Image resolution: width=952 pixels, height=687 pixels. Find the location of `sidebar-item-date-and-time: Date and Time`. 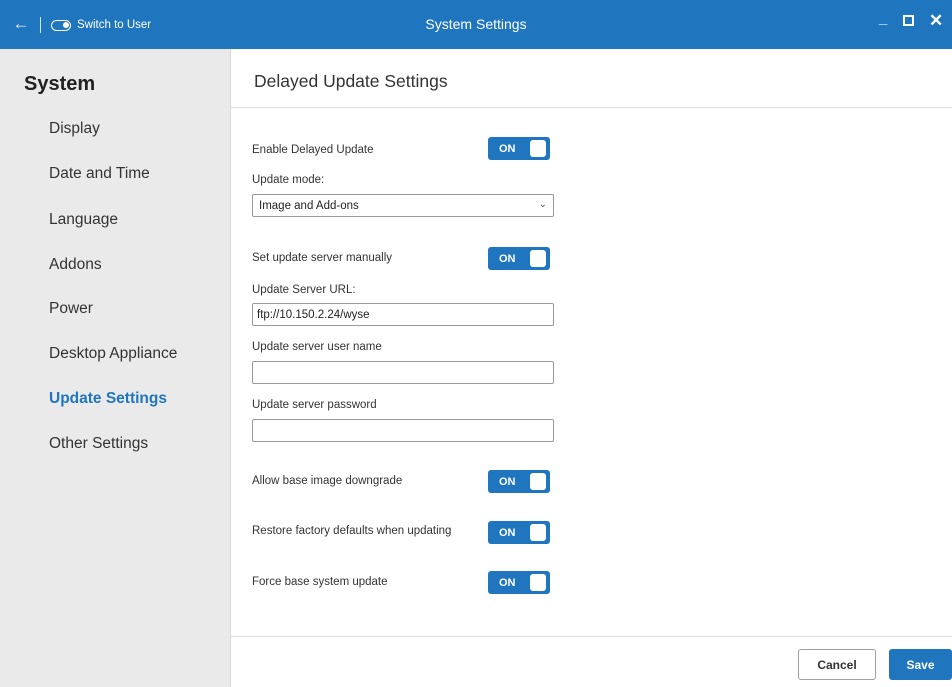

sidebar-item-date-and-time: Date and Time is located at coordinates (99, 174).